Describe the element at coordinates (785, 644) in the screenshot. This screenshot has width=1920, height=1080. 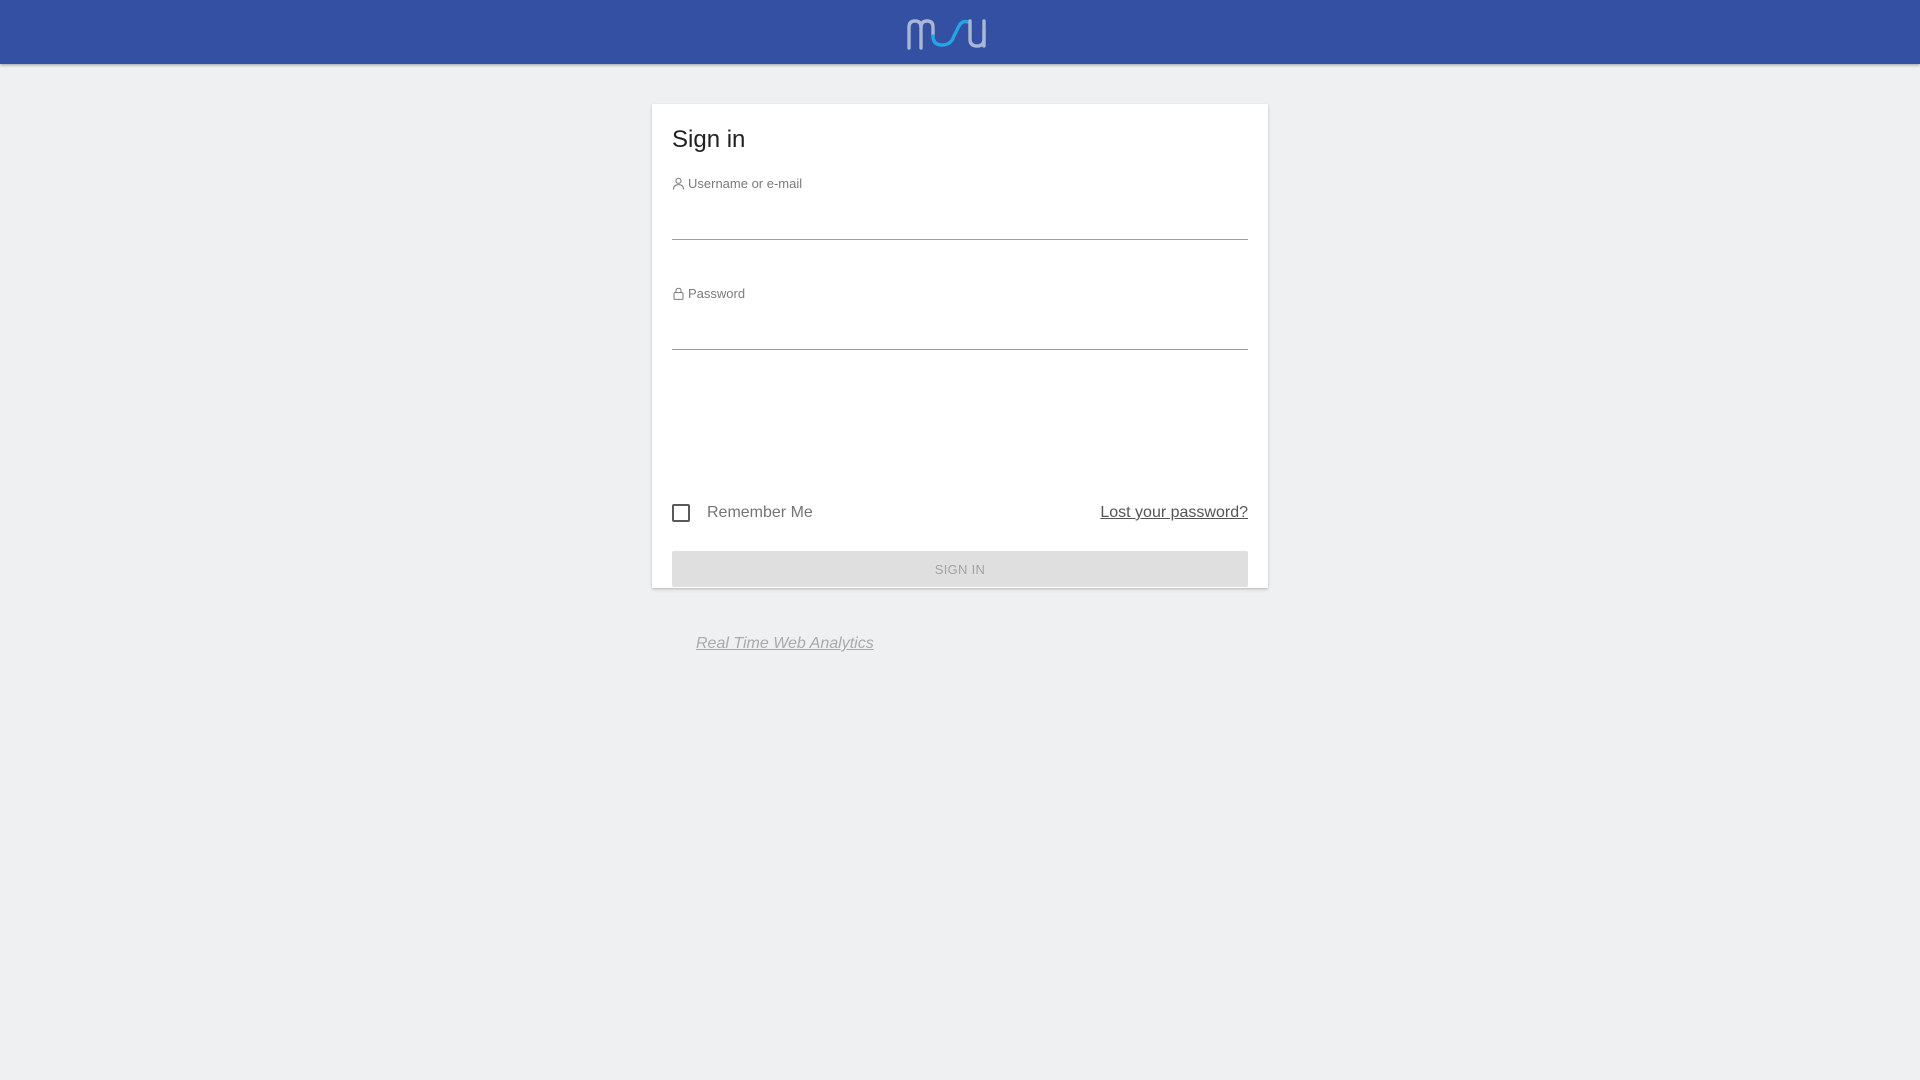
I see `real-time-web-analytics-link: Real Time Web Analytics` at that location.